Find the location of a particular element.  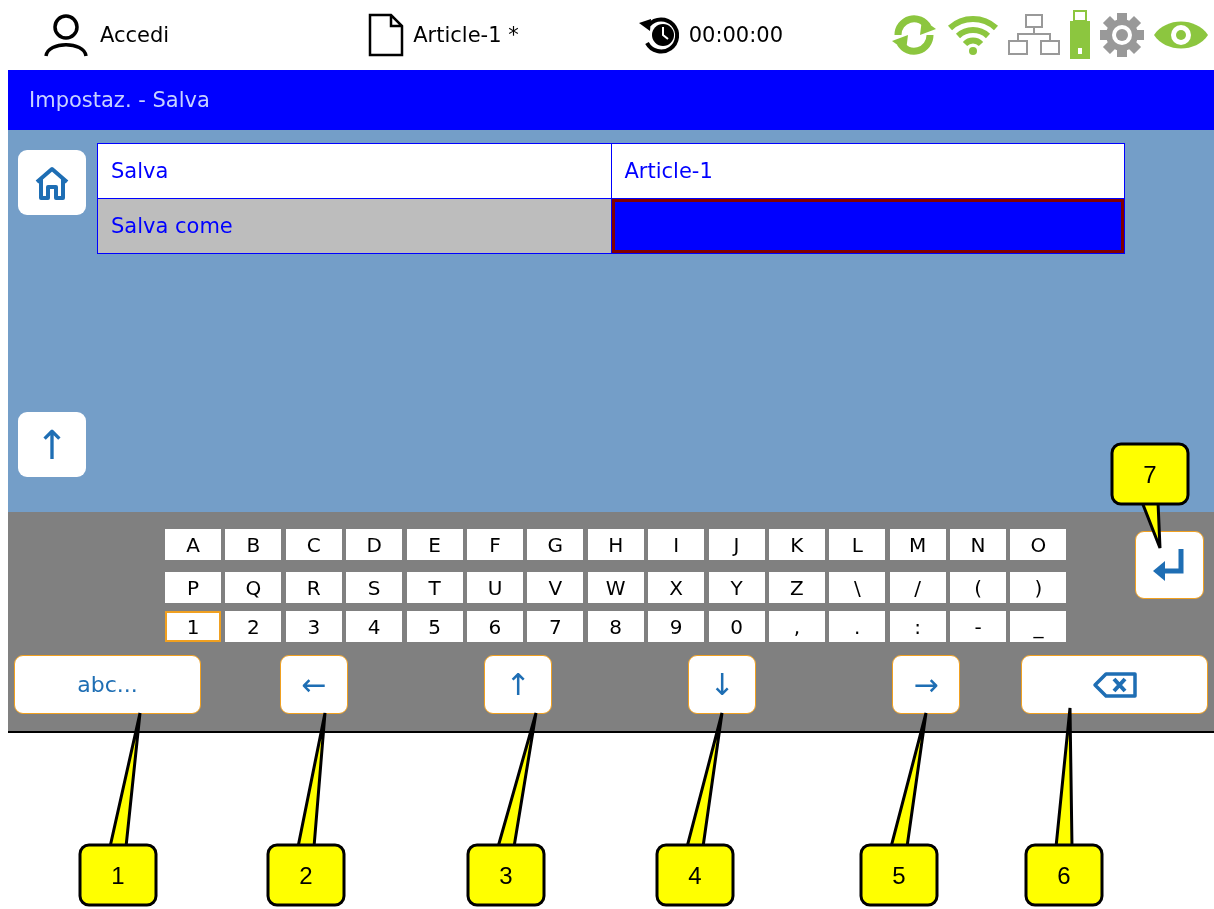

callout-number: 4 is located at coordinates (695, 875).